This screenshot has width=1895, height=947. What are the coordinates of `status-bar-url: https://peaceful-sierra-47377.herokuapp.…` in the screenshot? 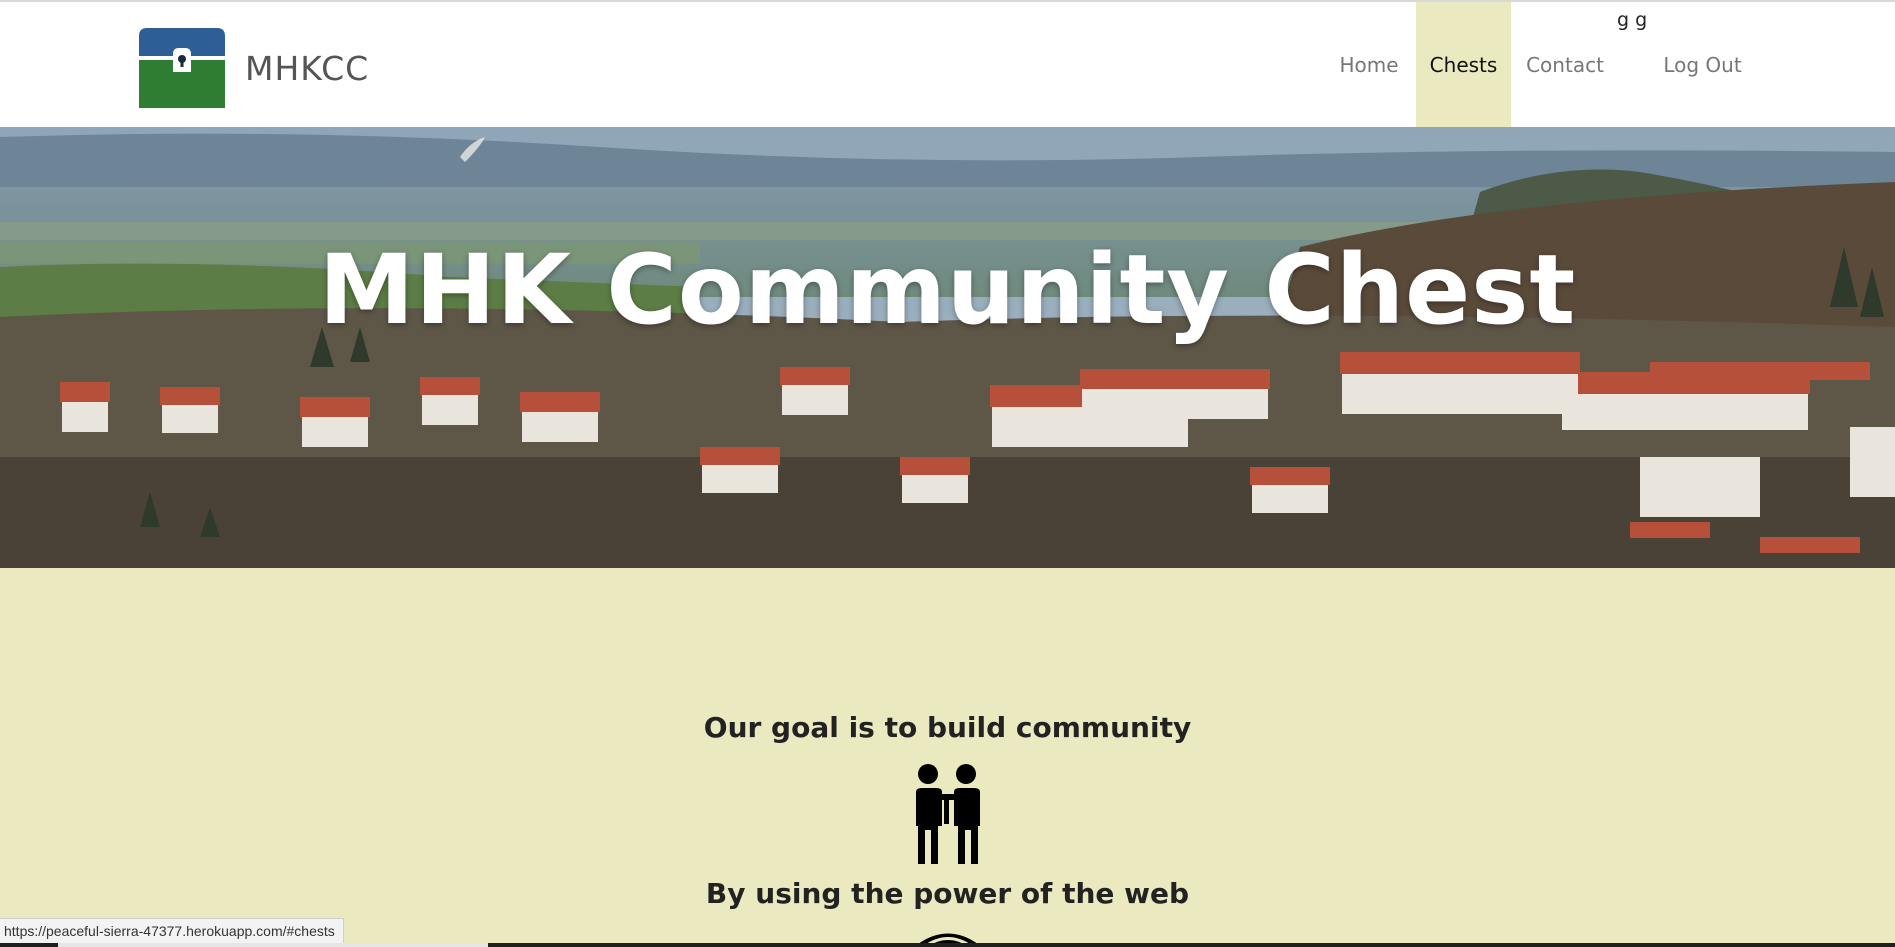 It's located at (172, 931).